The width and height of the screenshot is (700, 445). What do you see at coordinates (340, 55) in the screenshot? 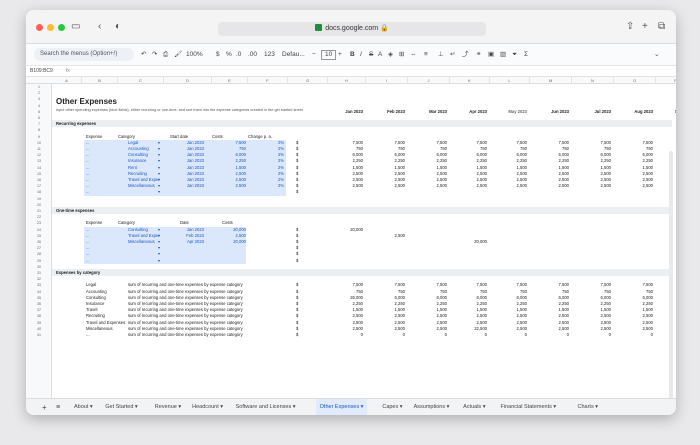
I see `font-size-increase-icon: +` at bounding box center [340, 55].